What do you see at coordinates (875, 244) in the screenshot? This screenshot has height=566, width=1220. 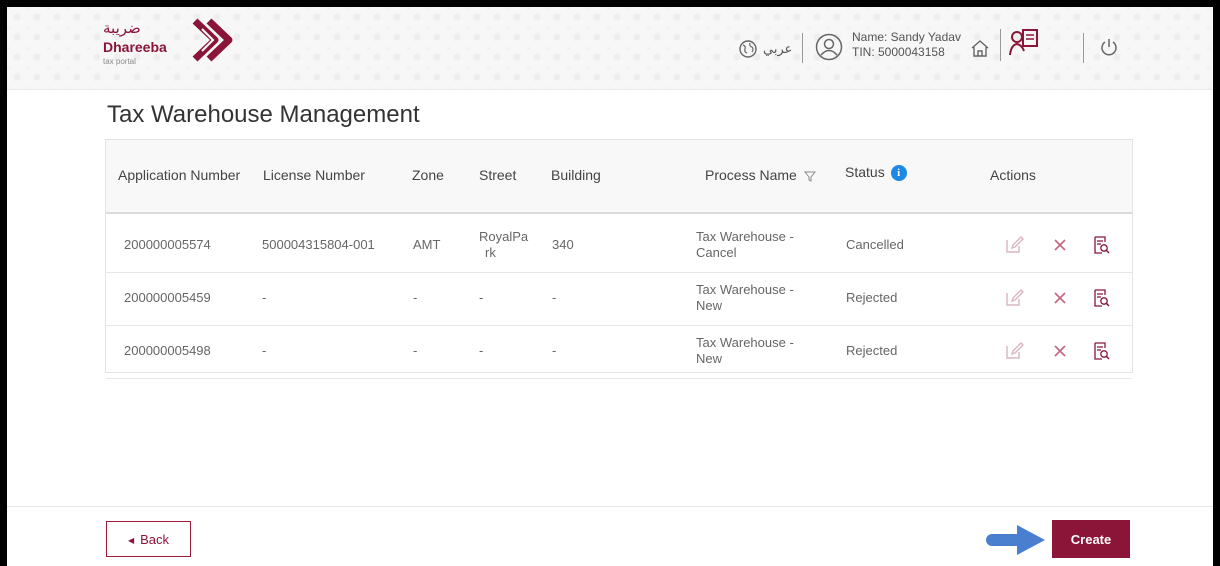 I see `cell-status: Cancelled` at bounding box center [875, 244].